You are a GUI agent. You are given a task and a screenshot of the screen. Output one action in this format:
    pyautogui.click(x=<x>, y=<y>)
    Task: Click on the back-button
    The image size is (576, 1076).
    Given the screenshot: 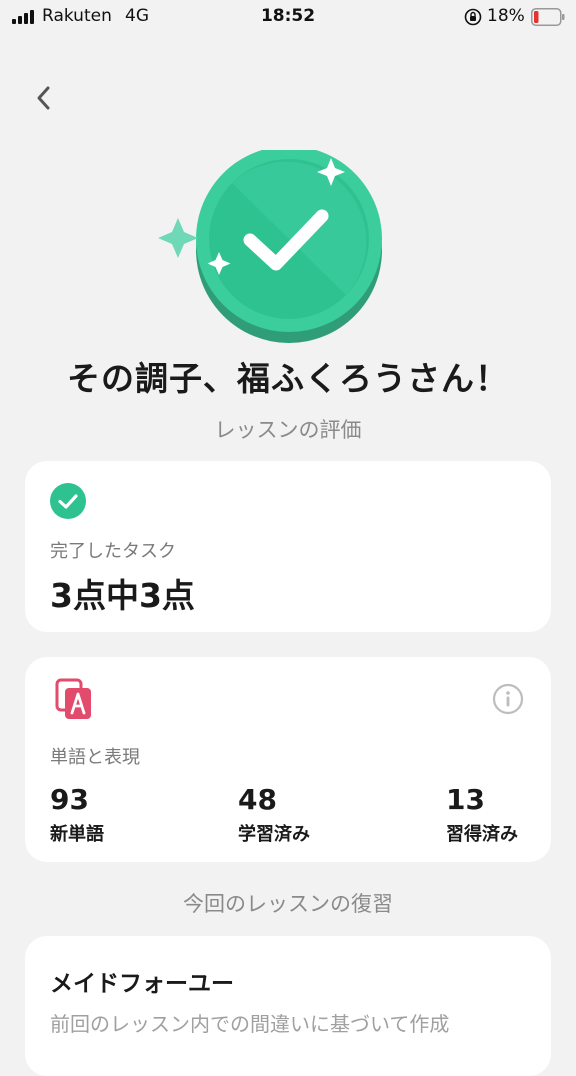 What is the action you would take?
    pyautogui.click(x=44, y=98)
    